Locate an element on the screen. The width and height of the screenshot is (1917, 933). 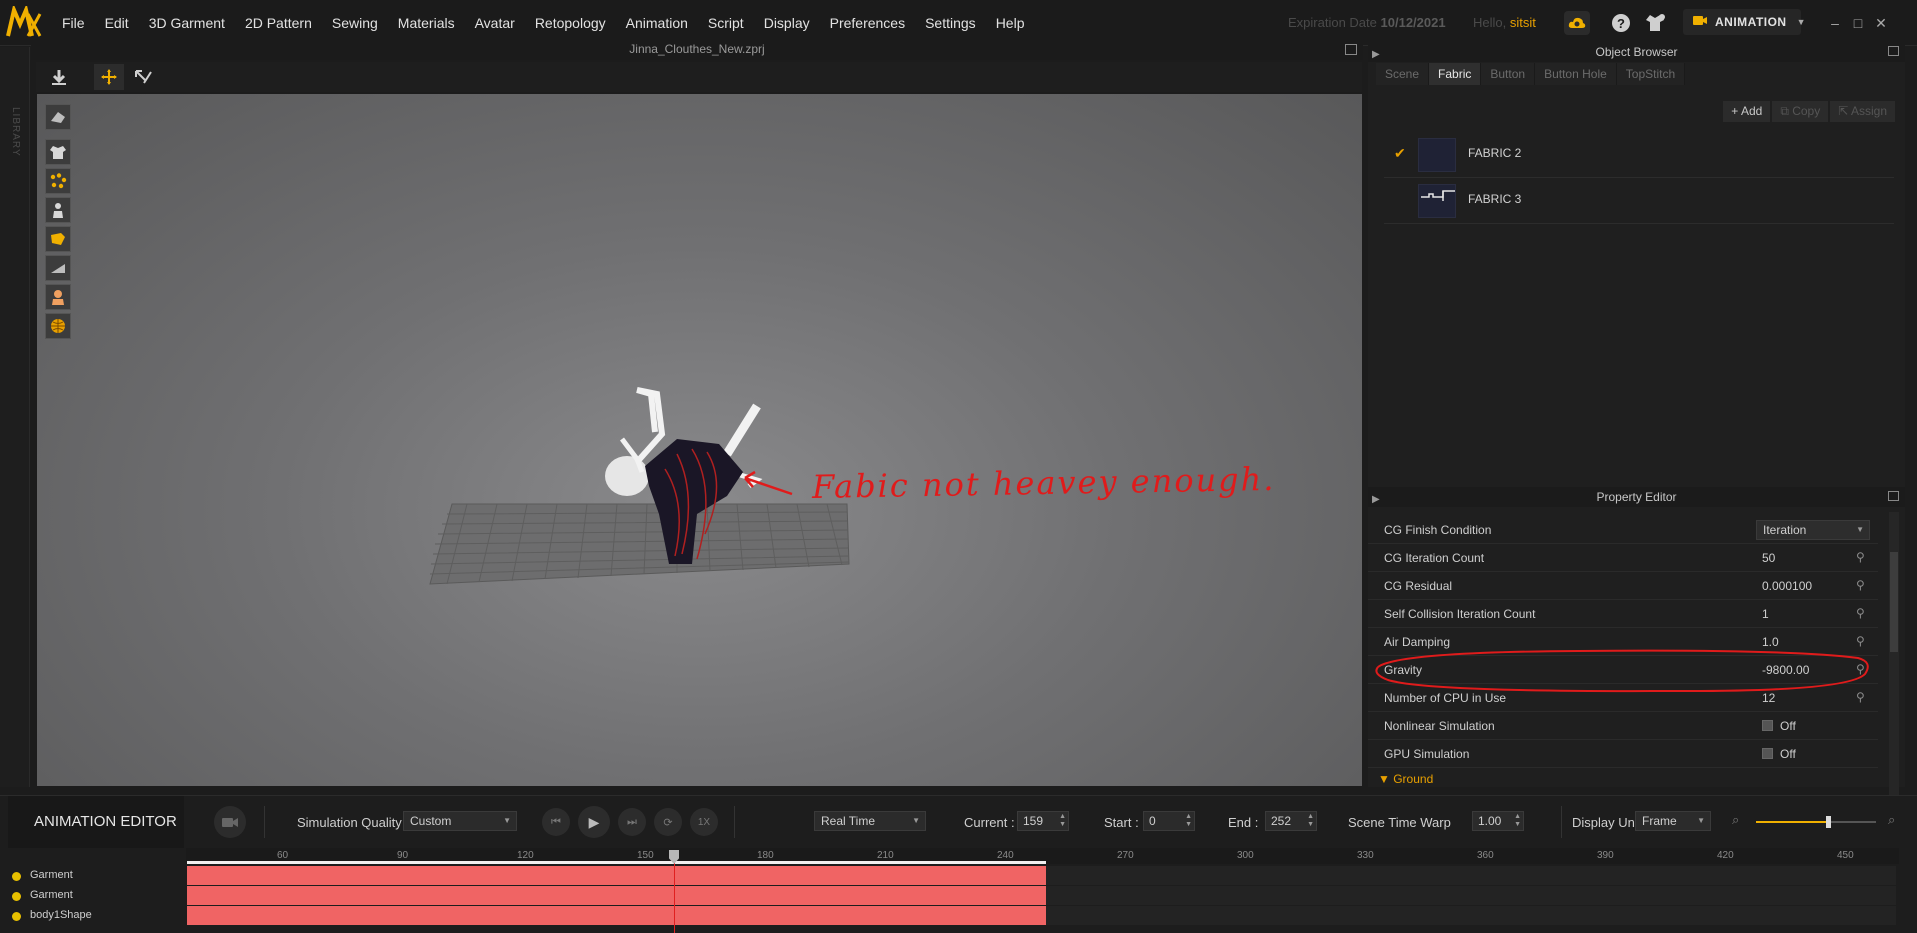
skip-end-icon: ⏭ is located at coordinates (632, 822).